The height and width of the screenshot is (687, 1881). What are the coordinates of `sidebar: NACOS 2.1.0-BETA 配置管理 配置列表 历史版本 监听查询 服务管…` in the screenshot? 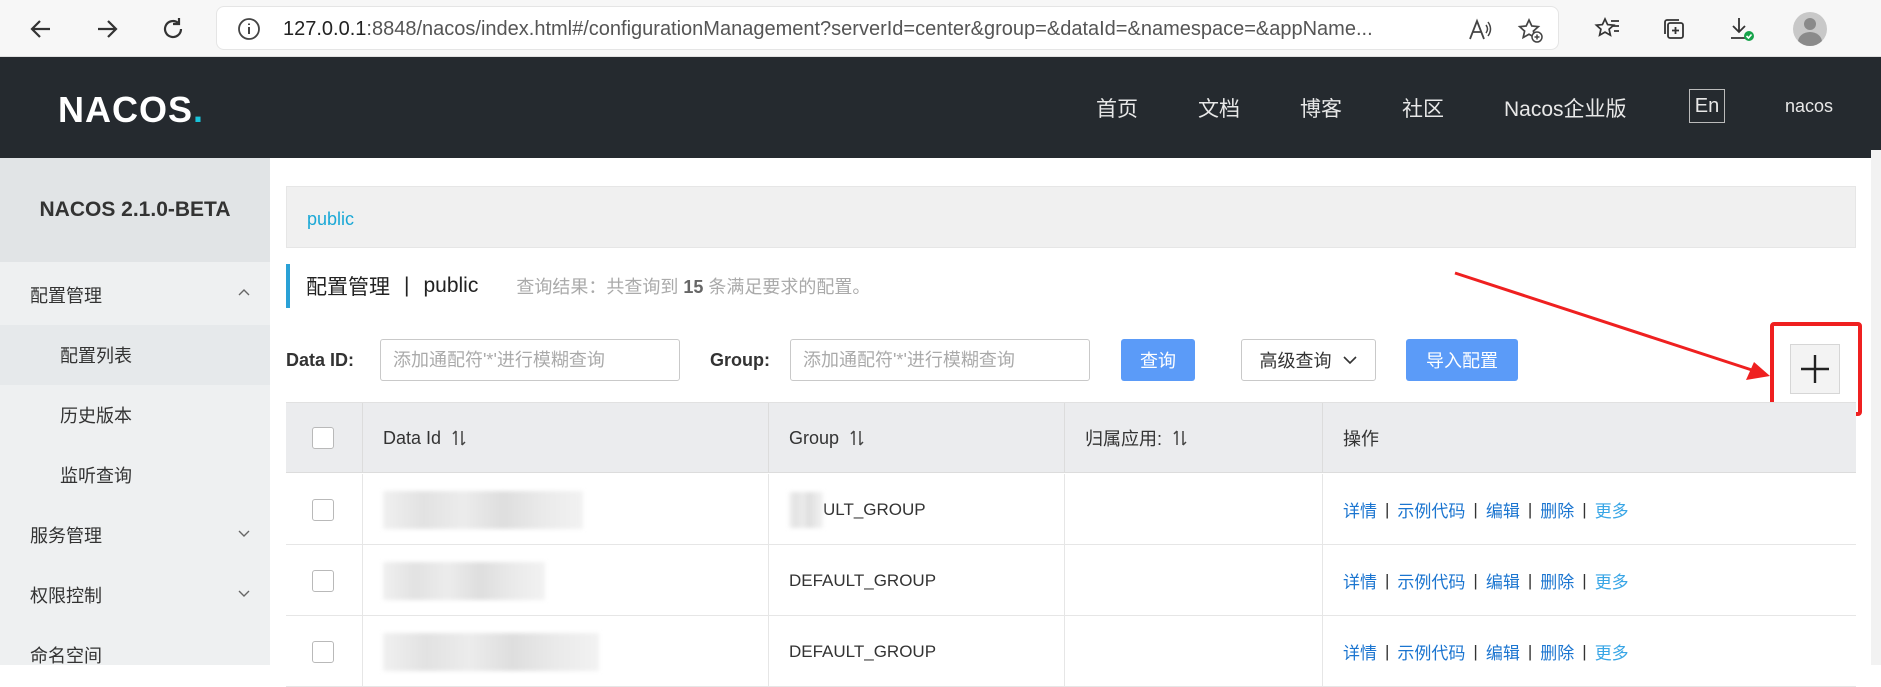 It's located at (135, 412).